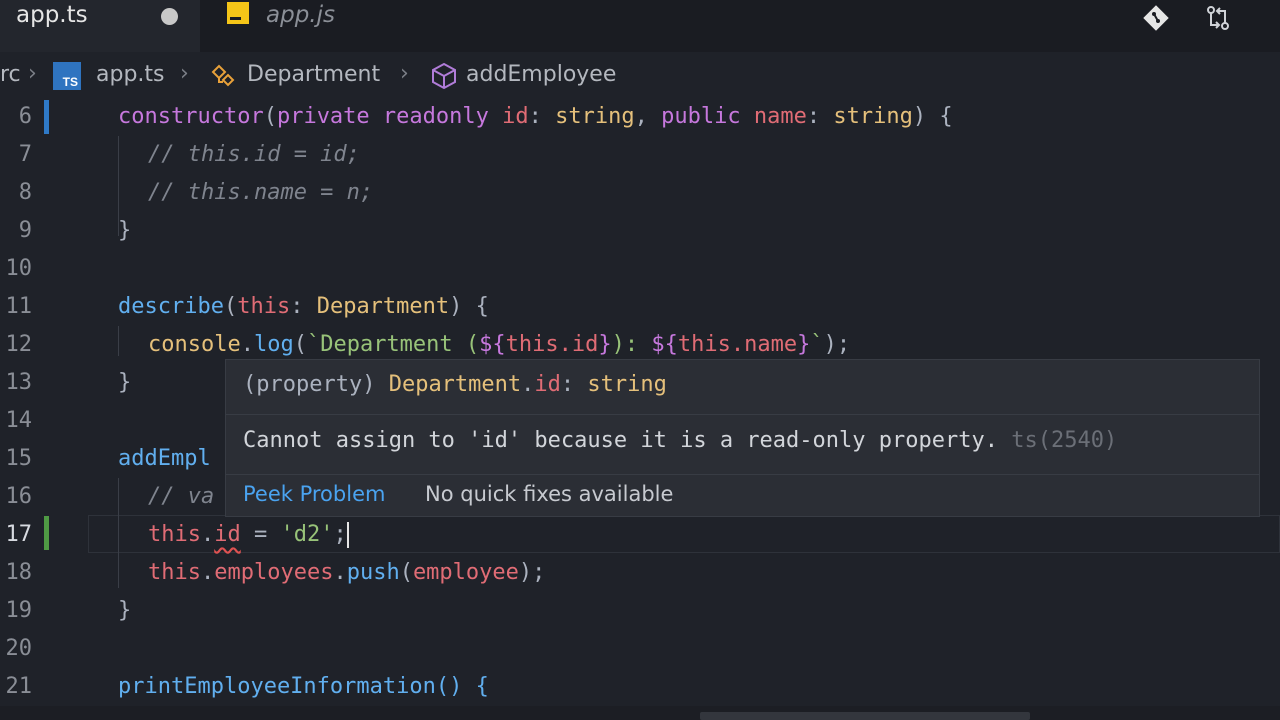 This screenshot has width=1280, height=720. Describe the element at coordinates (19, 610) in the screenshot. I see `line-number: 19` at that location.